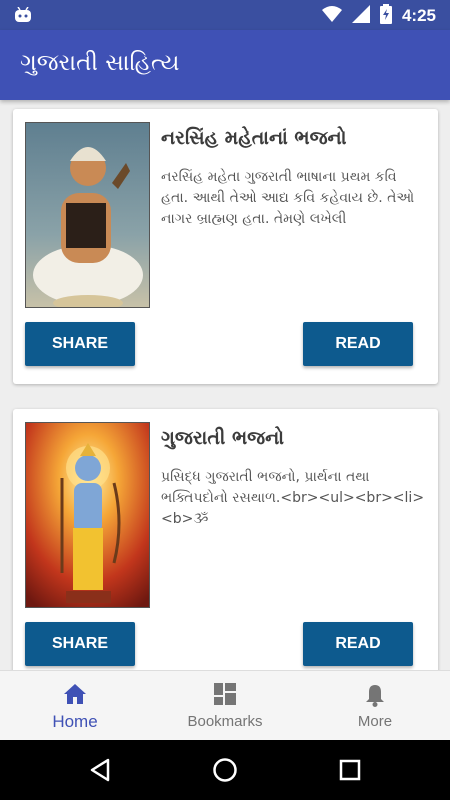  What do you see at coordinates (331, 16) in the screenshot?
I see `wifi-icon` at bounding box center [331, 16].